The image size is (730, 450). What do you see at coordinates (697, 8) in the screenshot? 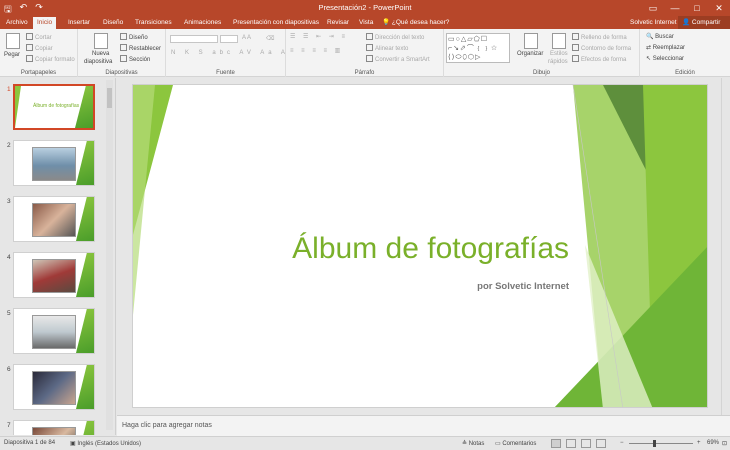
I see `maximize-button: □` at bounding box center [697, 8].